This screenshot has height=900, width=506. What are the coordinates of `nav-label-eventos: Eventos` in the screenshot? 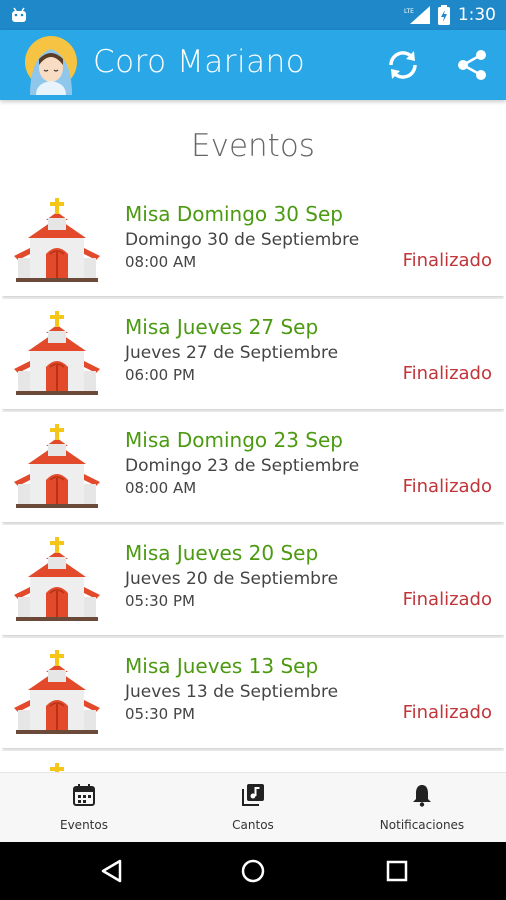 It's located at (84, 825).